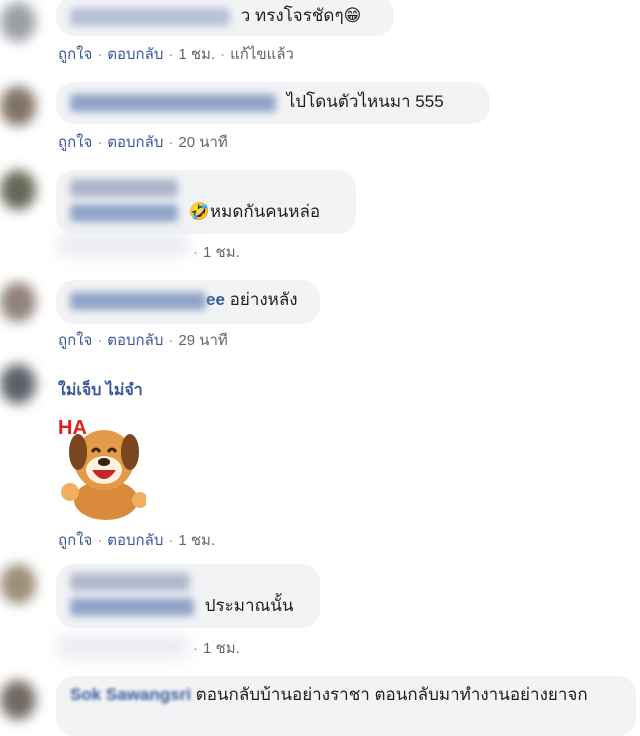 This screenshot has width=640, height=736. I want to click on comment-text: ว ทรงโจรชัดๆ😁, so click(301, 15).